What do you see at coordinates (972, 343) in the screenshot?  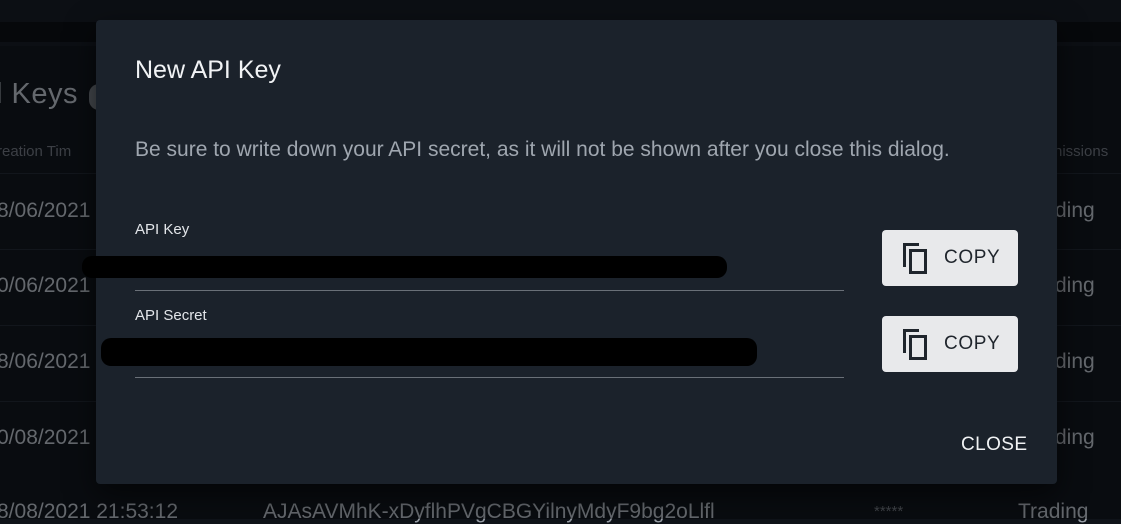 I see `copy-api-secret-label: COPY` at bounding box center [972, 343].